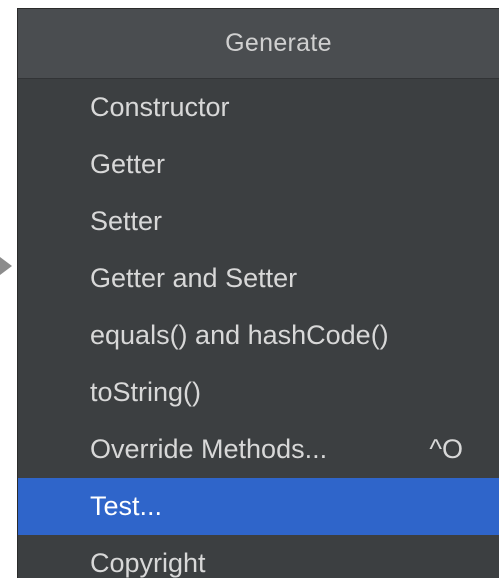 The width and height of the screenshot is (499, 578). I want to click on menu-item-equals-hashcode: equals() and hashCode(), so click(258, 335).